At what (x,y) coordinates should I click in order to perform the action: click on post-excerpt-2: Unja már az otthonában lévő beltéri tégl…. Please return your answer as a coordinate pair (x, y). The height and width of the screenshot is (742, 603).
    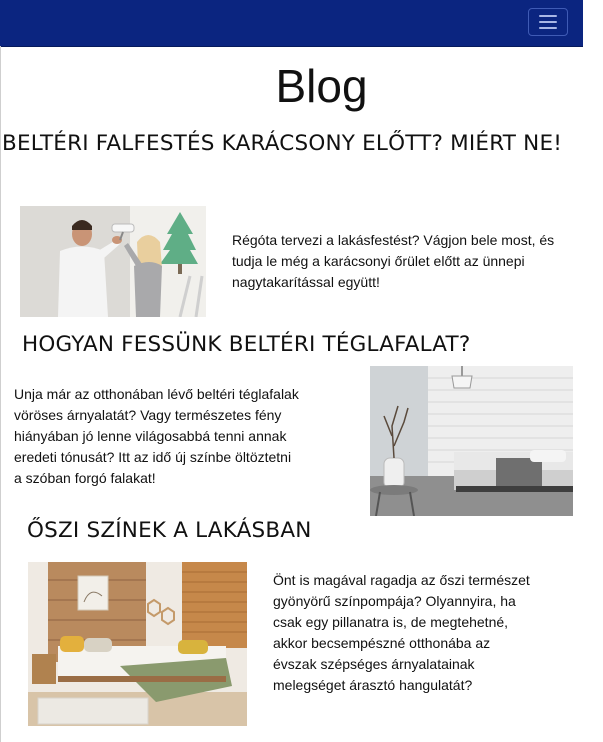
    Looking at the image, I should click on (179, 436).